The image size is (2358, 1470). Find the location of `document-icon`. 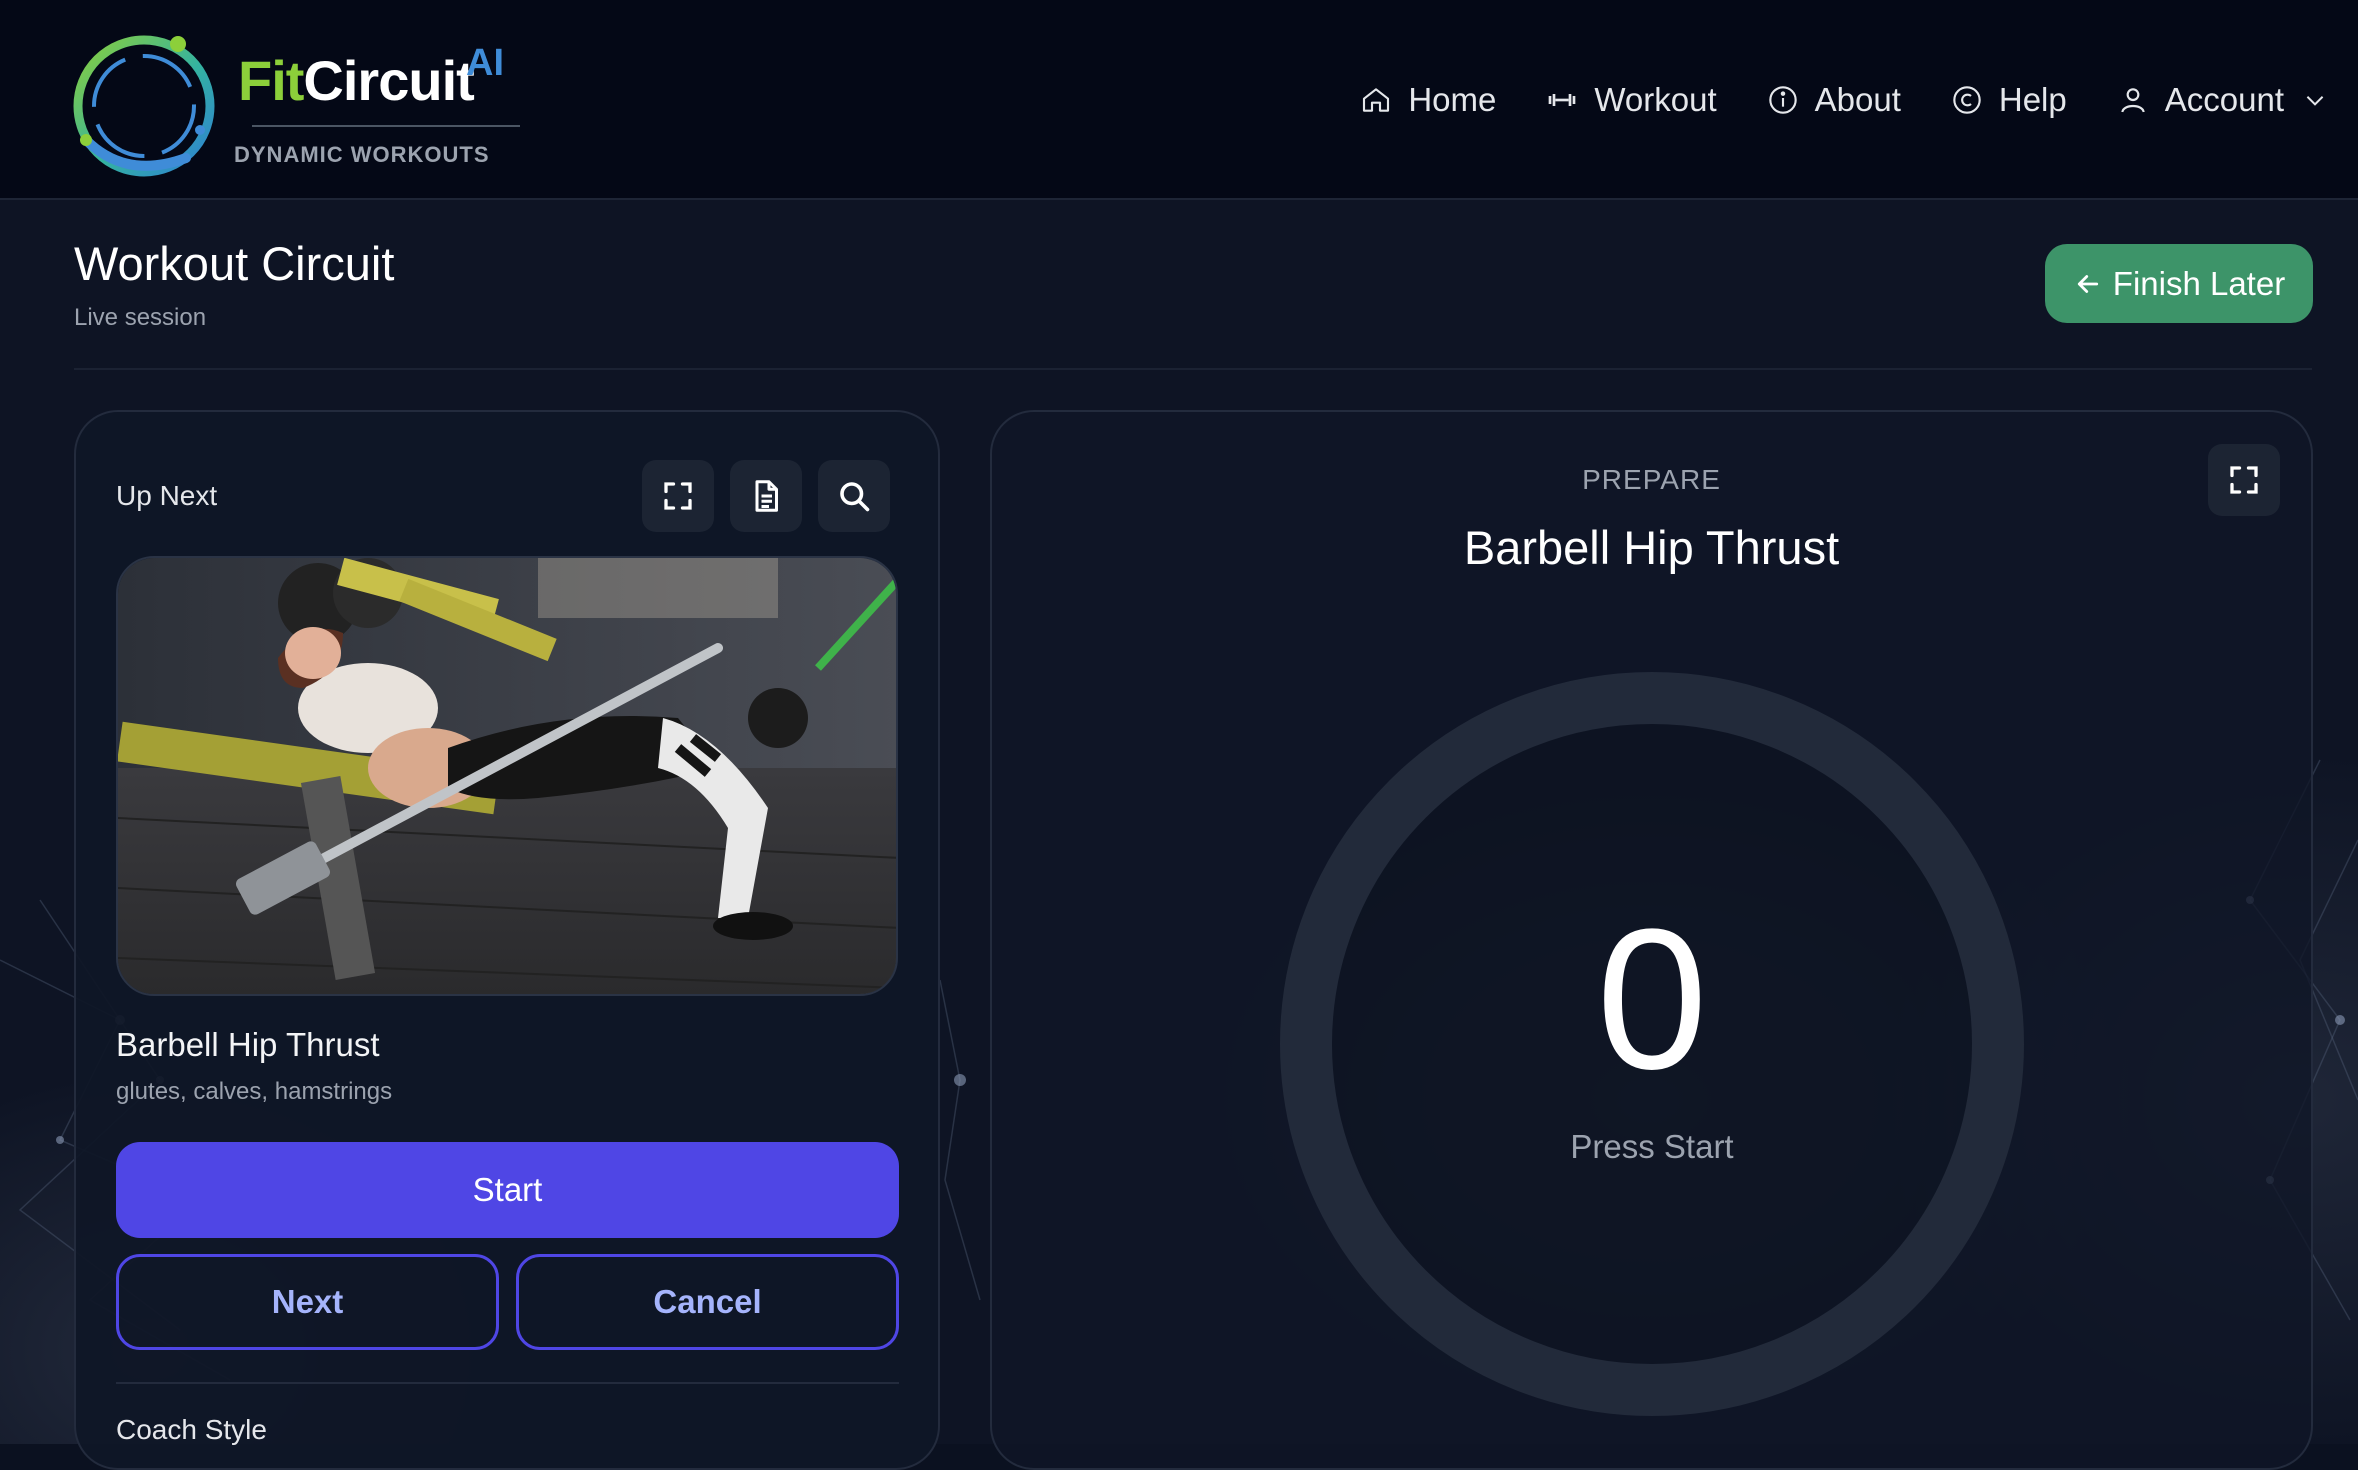

document-icon is located at coordinates (766, 496).